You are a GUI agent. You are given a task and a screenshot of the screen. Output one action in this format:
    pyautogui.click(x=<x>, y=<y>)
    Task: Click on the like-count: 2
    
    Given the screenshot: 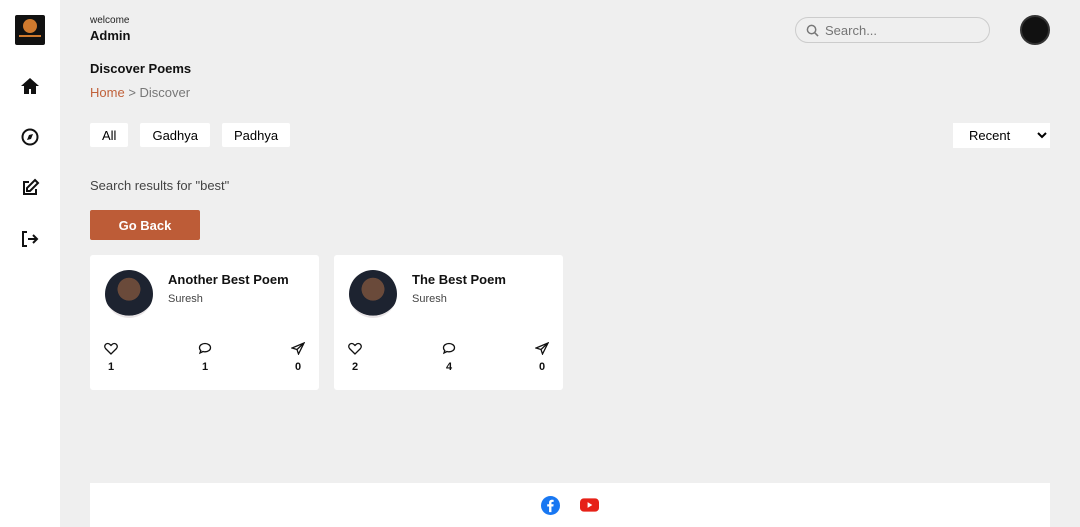 What is the action you would take?
    pyautogui.click(x=355, y=367)
    